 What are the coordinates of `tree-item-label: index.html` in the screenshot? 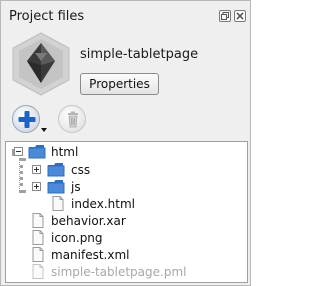 It's located at (103, 204).